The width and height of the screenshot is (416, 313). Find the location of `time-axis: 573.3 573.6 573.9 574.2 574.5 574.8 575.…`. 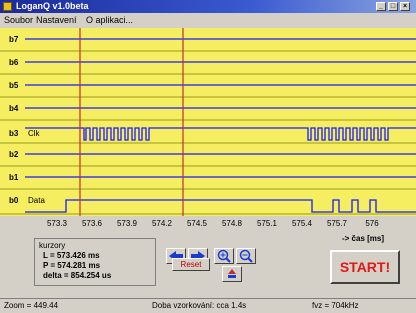

time-axis: 573.3 573.6 573.9 574.2 574.5 574.8 575.… is located at coordinates (208, 225).